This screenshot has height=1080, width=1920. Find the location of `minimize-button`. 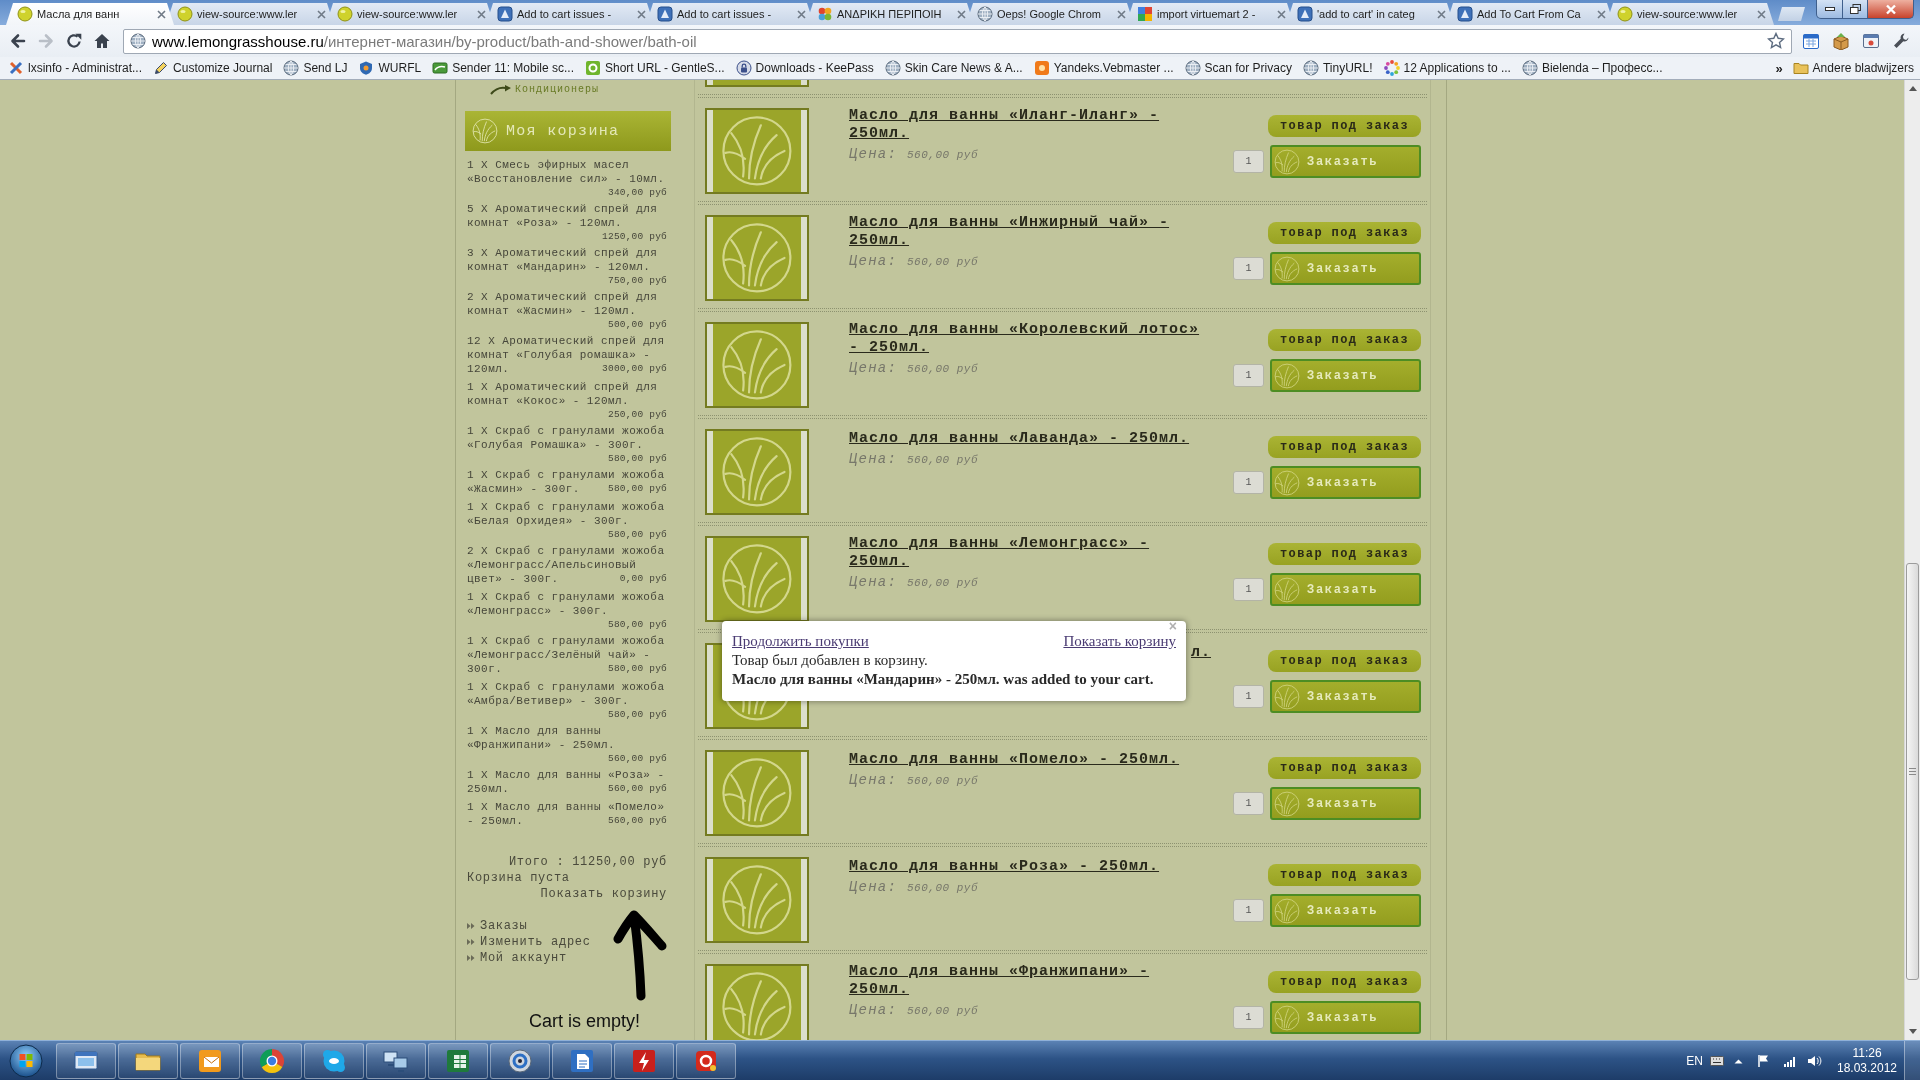

minimize-button is located at coordinates (1829, 9).